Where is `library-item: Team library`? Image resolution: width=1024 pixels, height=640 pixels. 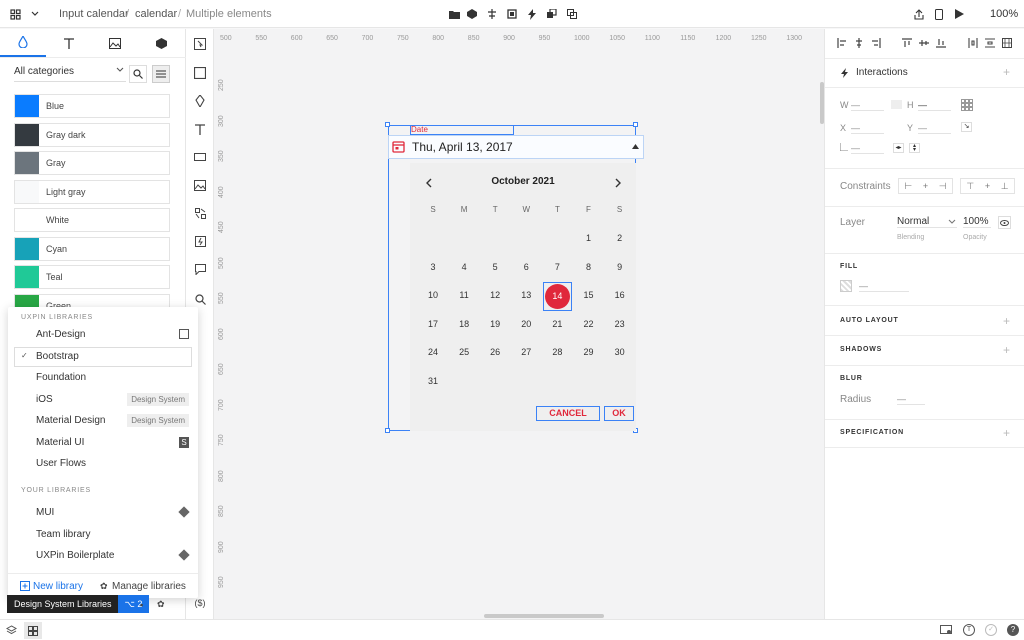
library-item: Team library is located at coordinates (63, 534).